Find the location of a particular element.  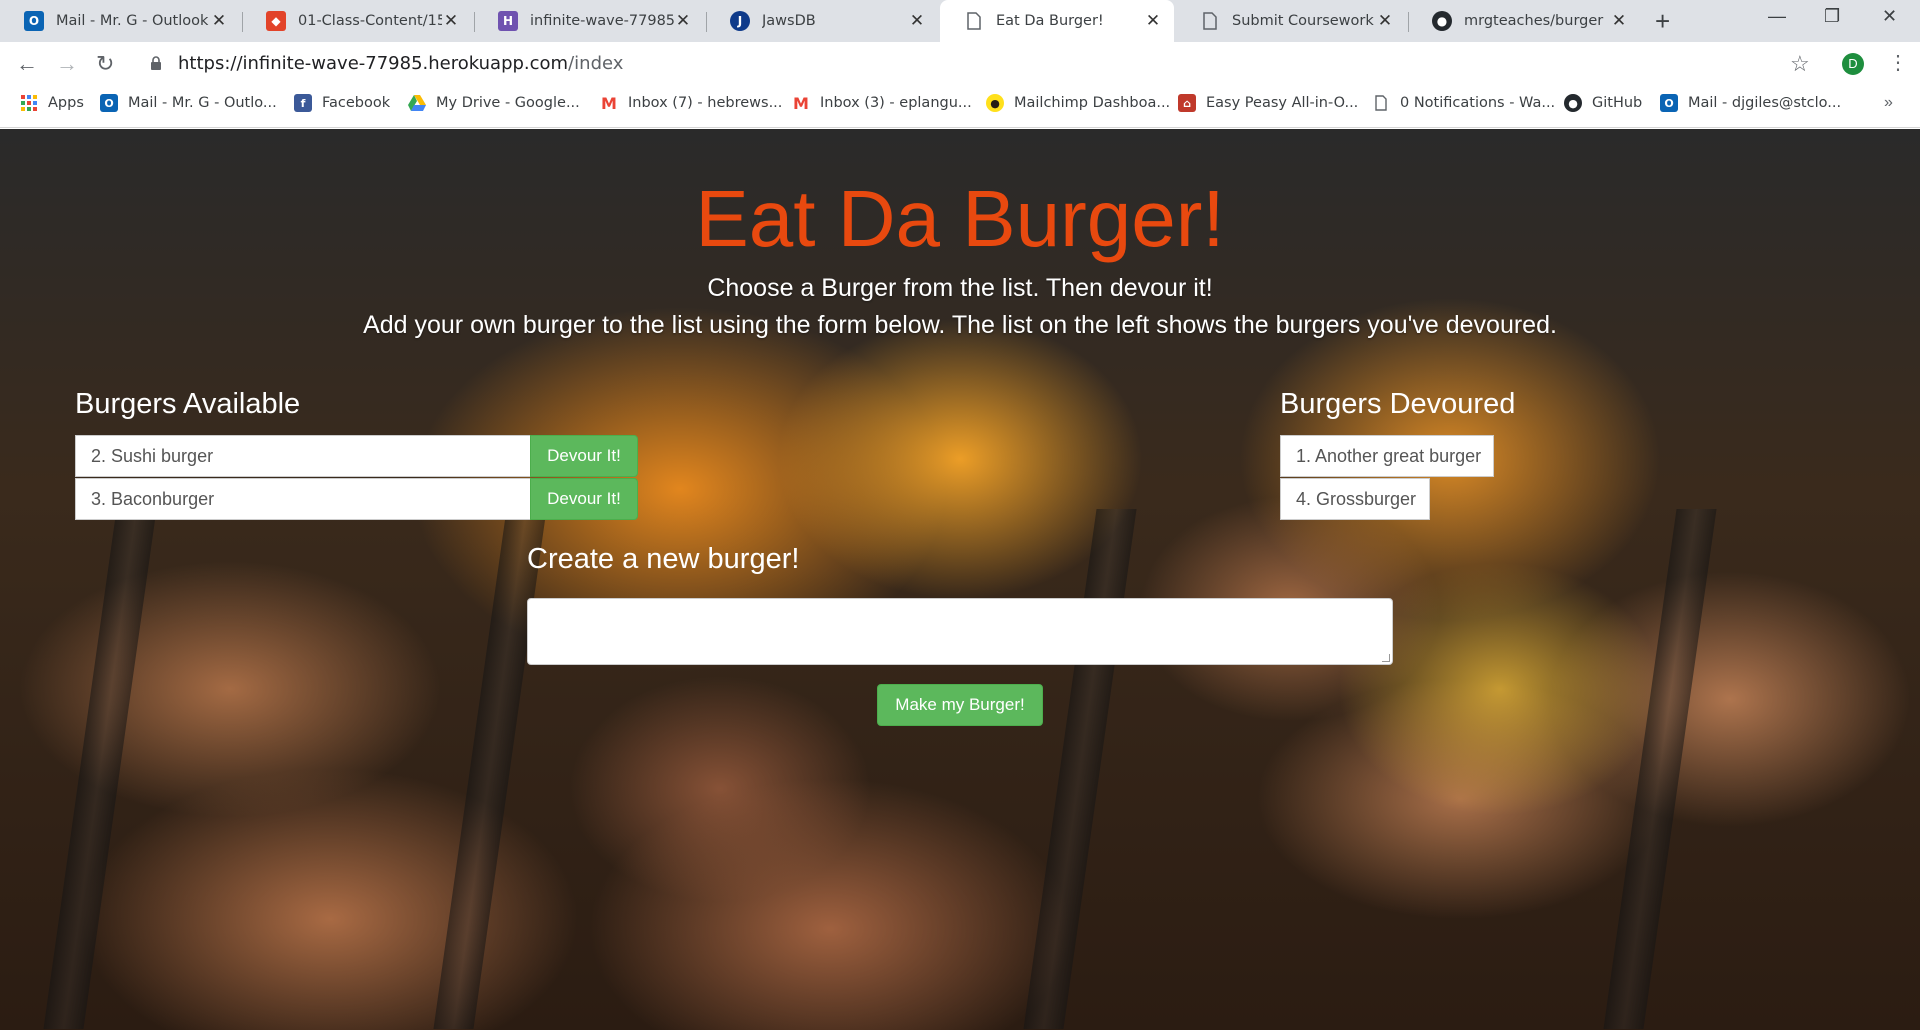

page-title: Eat Da Burger! is located at coordinates (960, 218).